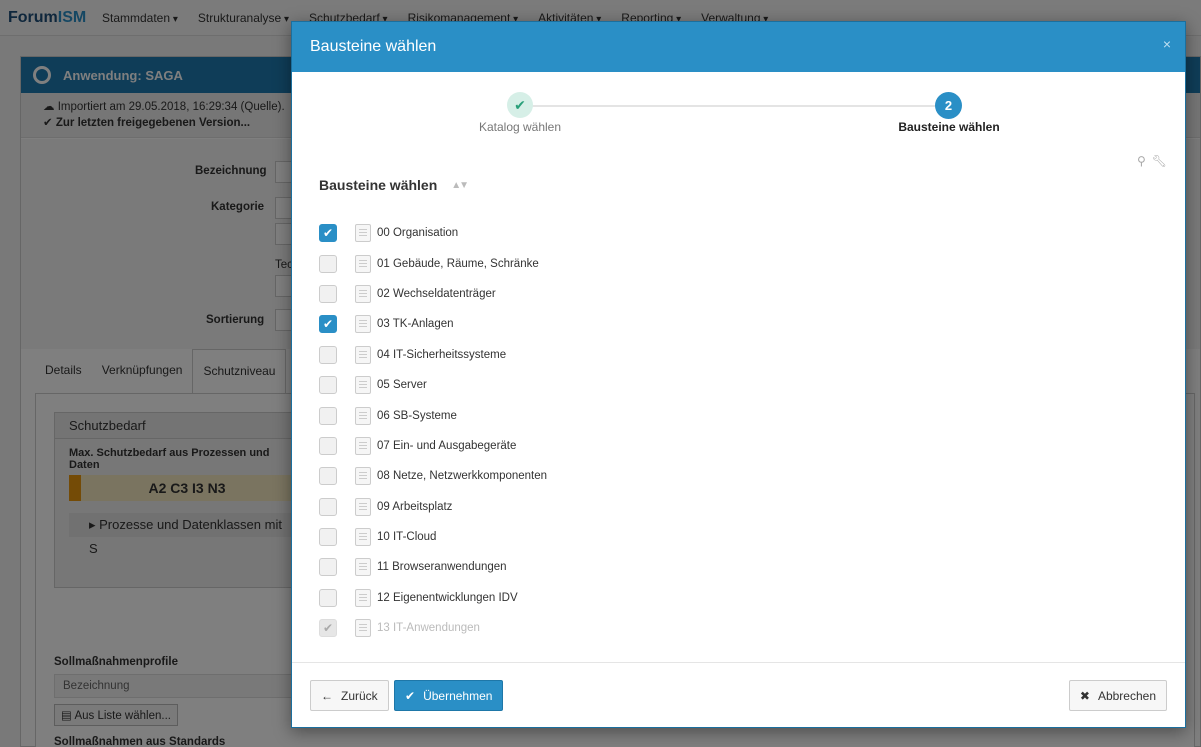 The width and height of the screenshot is (1201, 747). I want to click on list-item: ✔ 13 IT-Anwendungen, so click(739, 628).